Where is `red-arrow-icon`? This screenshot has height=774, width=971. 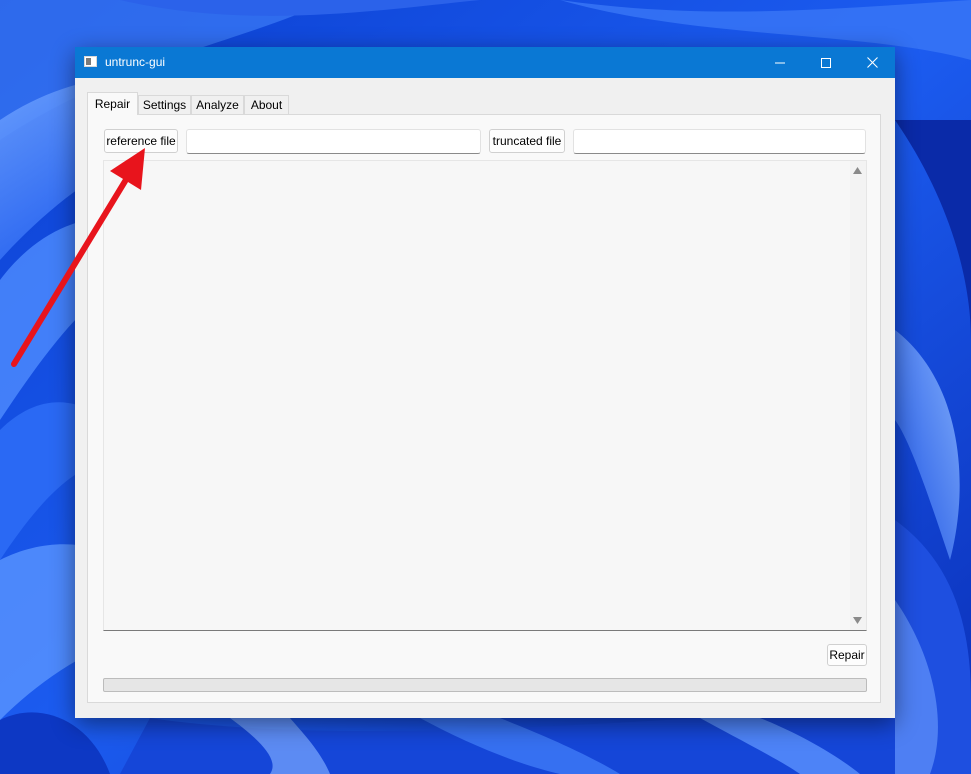
red-arrow-icon is located at coordinates (78, 257).